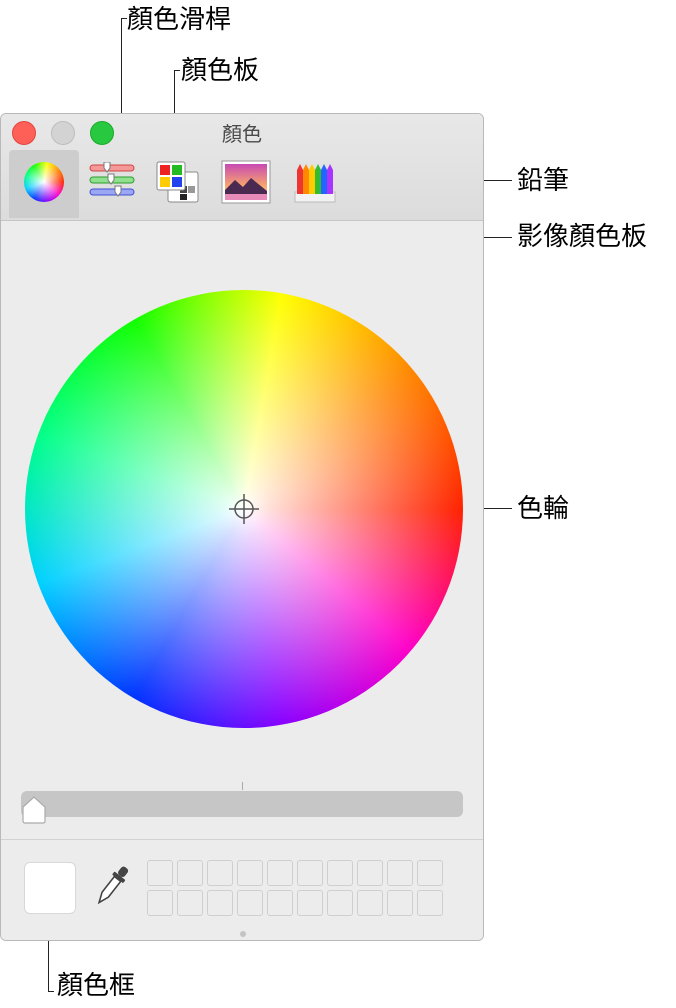  I want to click on slider-center-tick, so click(242, 786).